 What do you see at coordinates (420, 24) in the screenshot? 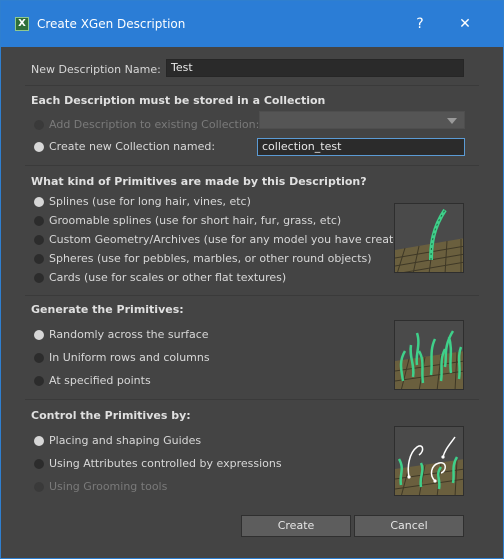
I see `help-button: ?` at bounding box center [420, 24].